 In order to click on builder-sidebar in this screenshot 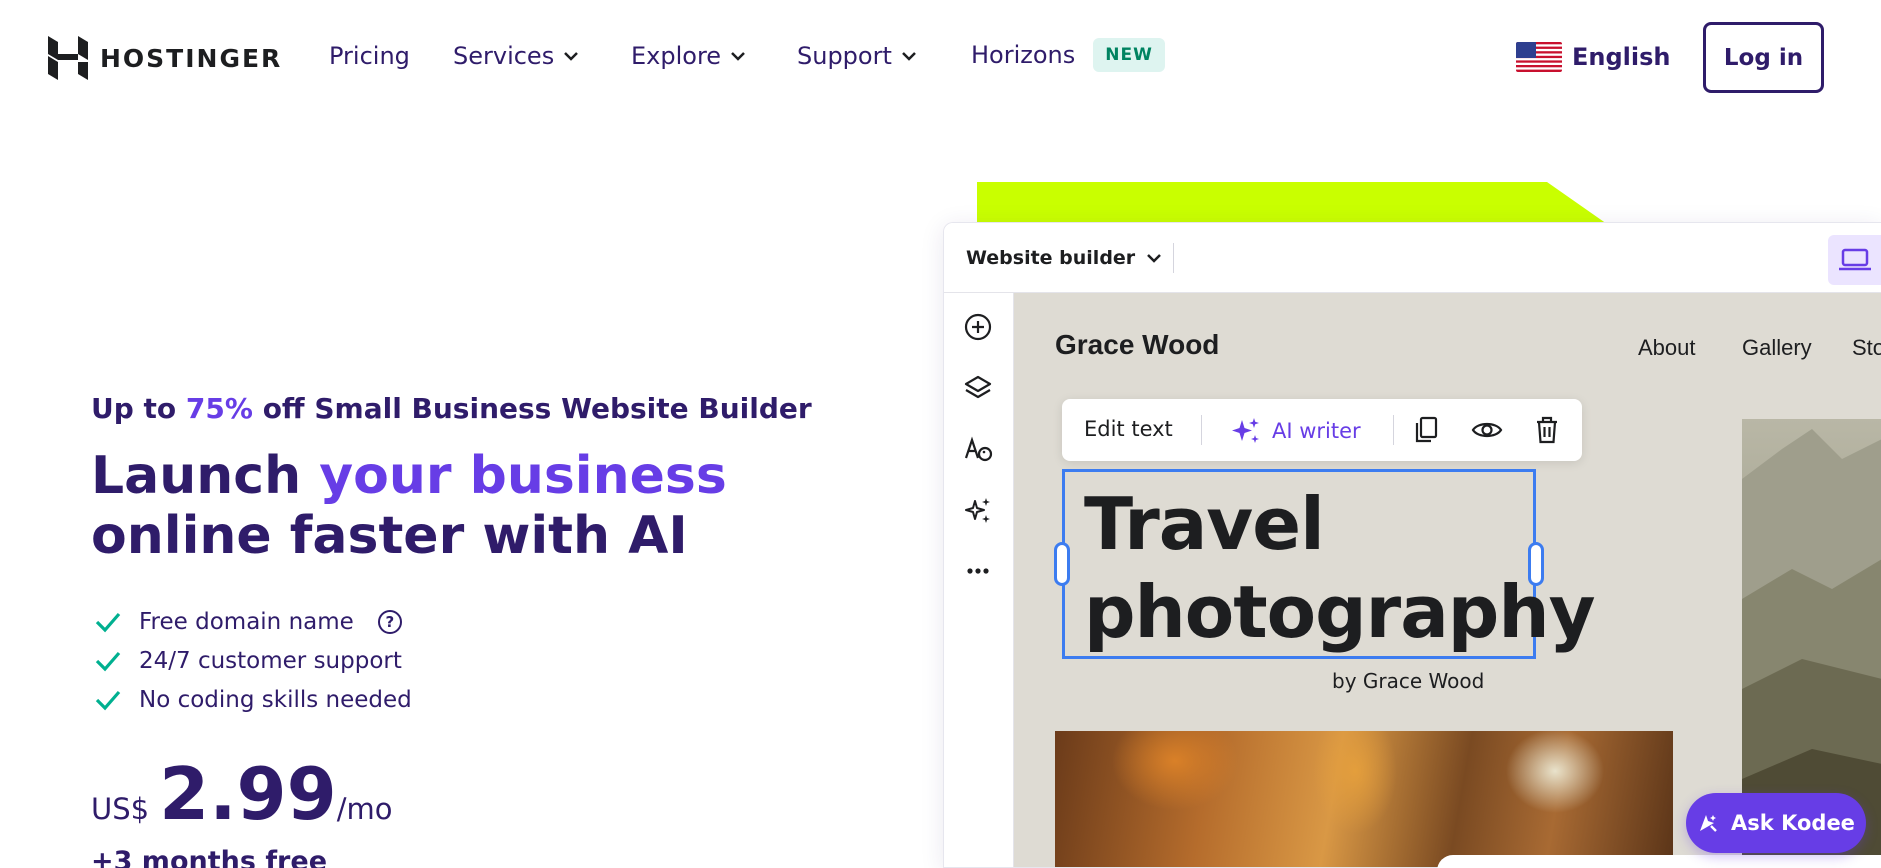, I will do `click(979, 580)`.